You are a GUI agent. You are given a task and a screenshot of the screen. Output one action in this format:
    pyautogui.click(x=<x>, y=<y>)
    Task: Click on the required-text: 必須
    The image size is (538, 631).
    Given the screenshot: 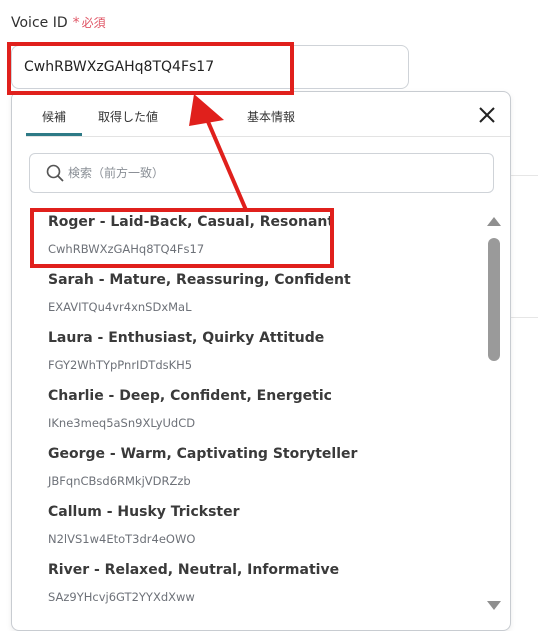 What is the action you would take?
    pyautogui.click(x=93, y=23)
    